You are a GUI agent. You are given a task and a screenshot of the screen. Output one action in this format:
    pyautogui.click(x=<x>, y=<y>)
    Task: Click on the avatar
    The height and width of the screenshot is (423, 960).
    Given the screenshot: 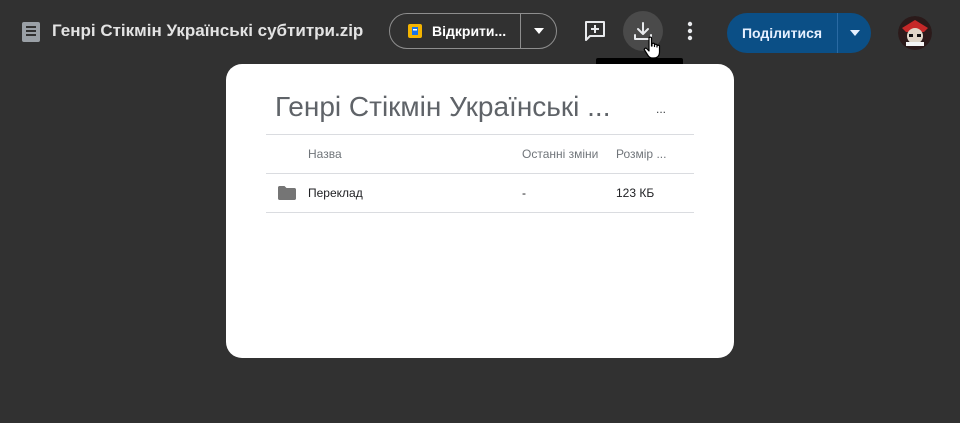 What is the action you would take?
    pyautogui.click(x=915, y=33)
    